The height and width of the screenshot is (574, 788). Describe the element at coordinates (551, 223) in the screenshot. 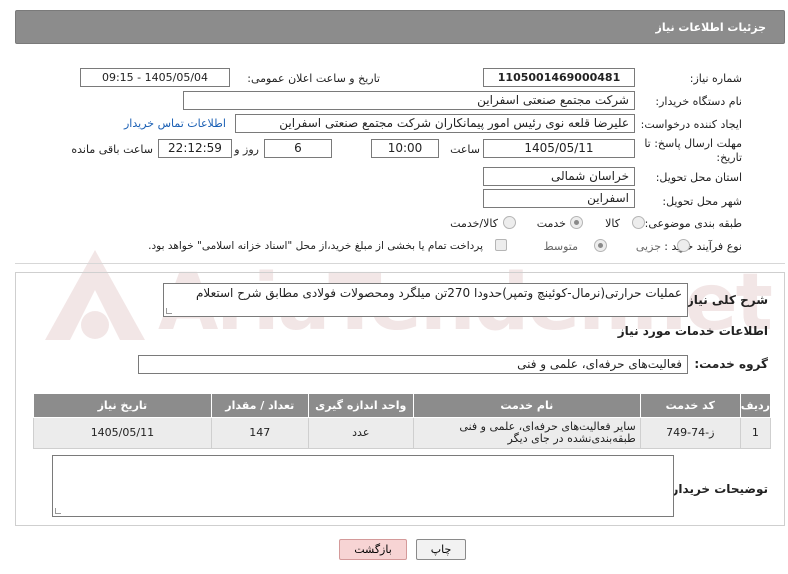

I see `category-option-service: خدمت` at that location.